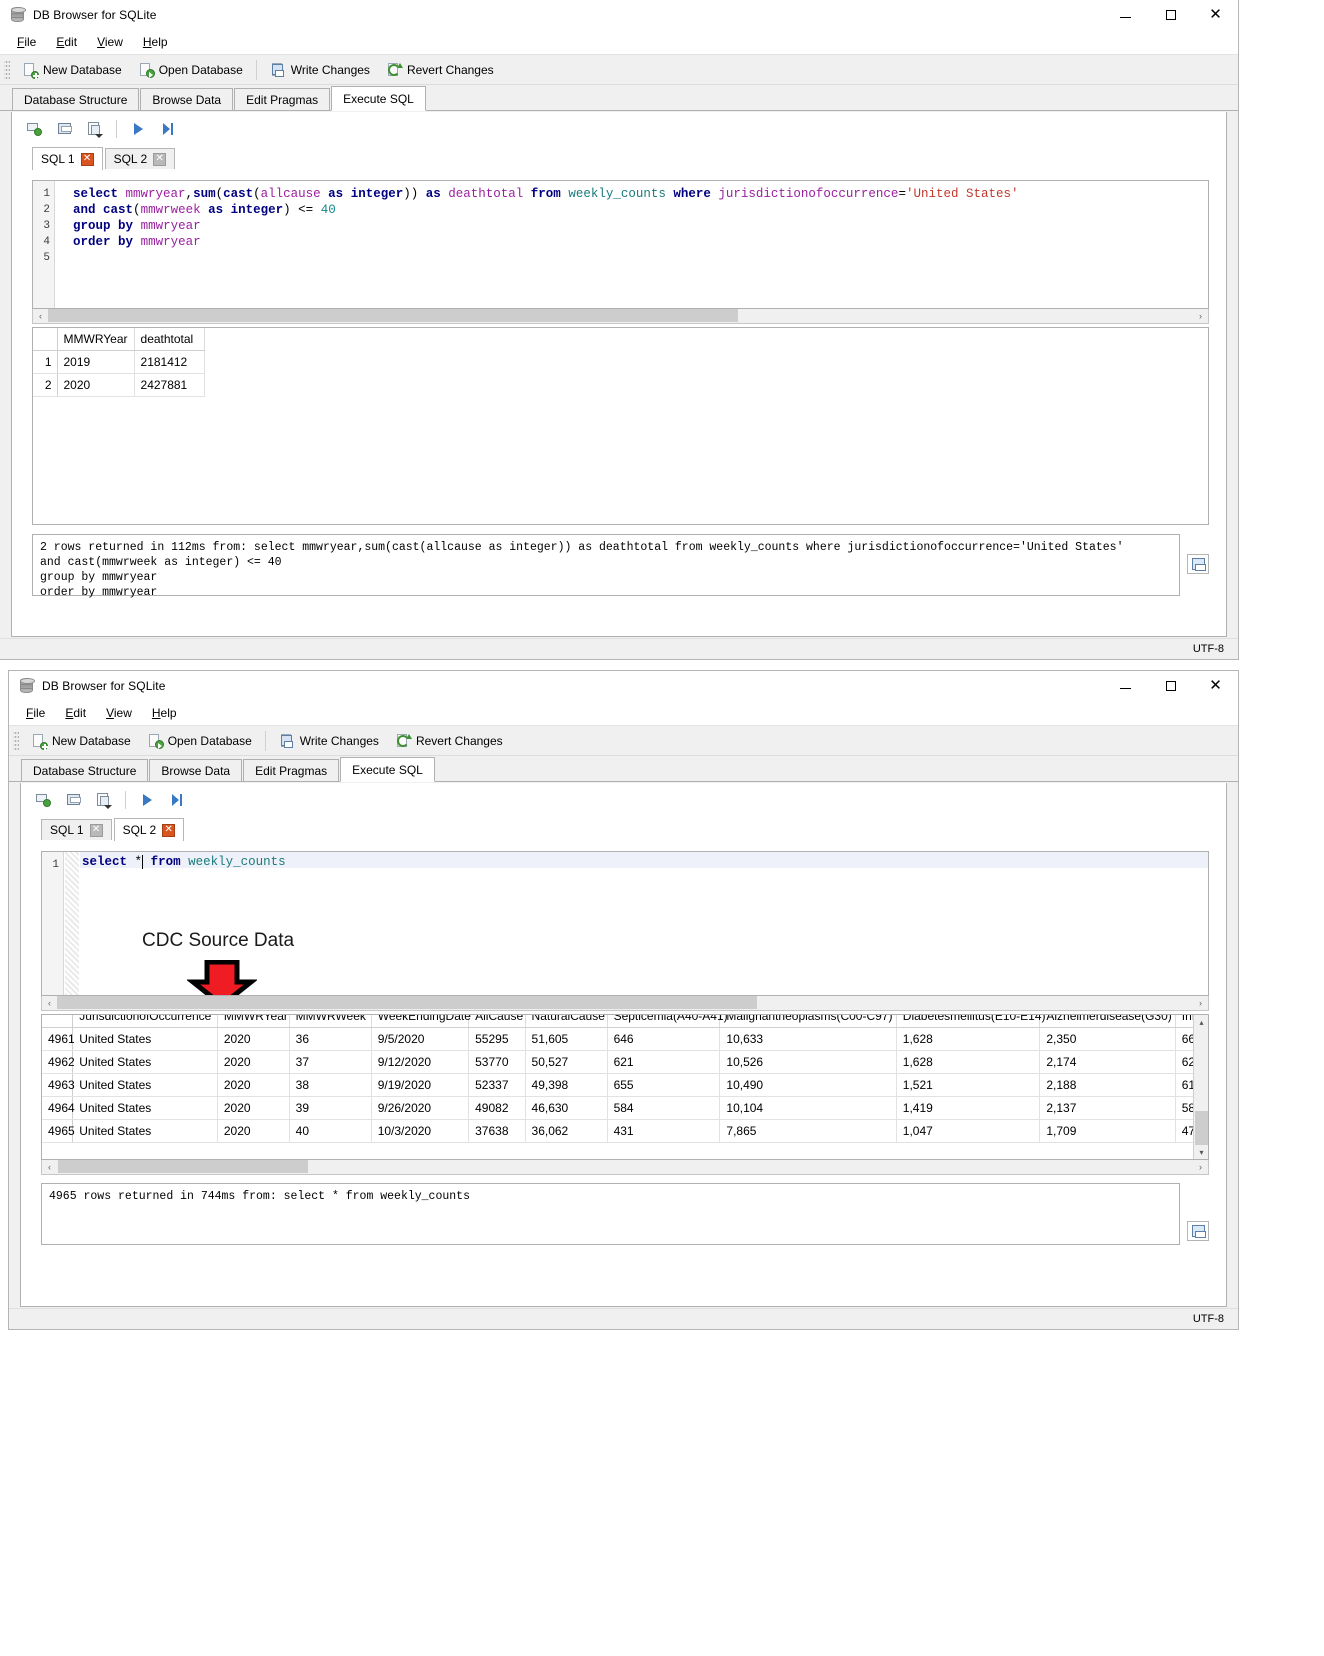  What do you see at coordinates (7, 69) in the screenshot?
I see `toolbar-grip` at bounding box center [7, 69].